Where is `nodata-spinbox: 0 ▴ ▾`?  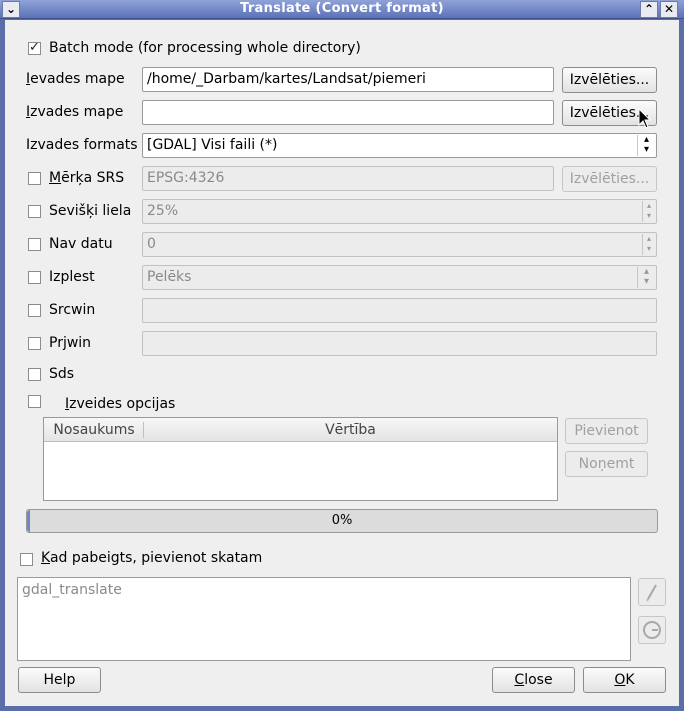
nodata-spinbox: 0 ▴ ▾ is located at coordinates (399, 244).